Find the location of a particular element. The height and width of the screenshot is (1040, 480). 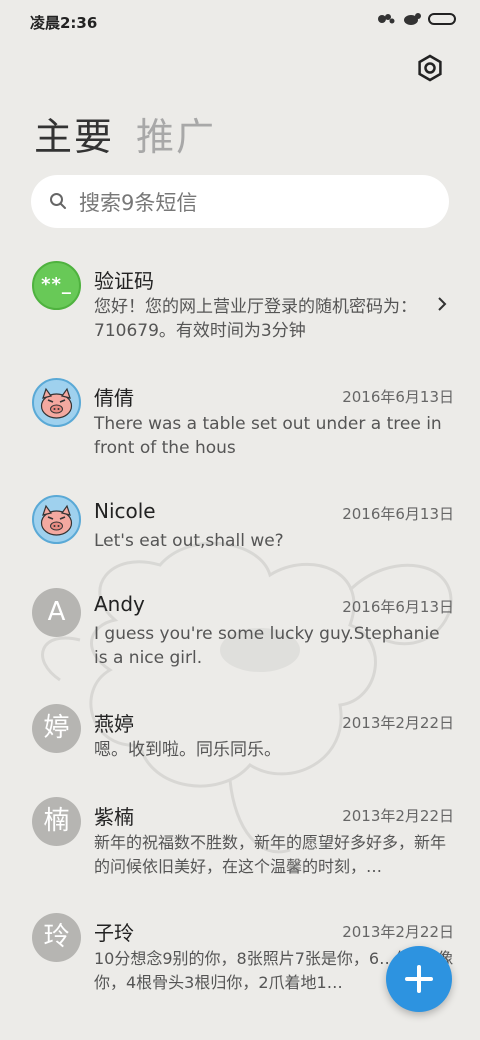

message-preview: Let's eat out,shall we? is located at coordinates (189, 541).